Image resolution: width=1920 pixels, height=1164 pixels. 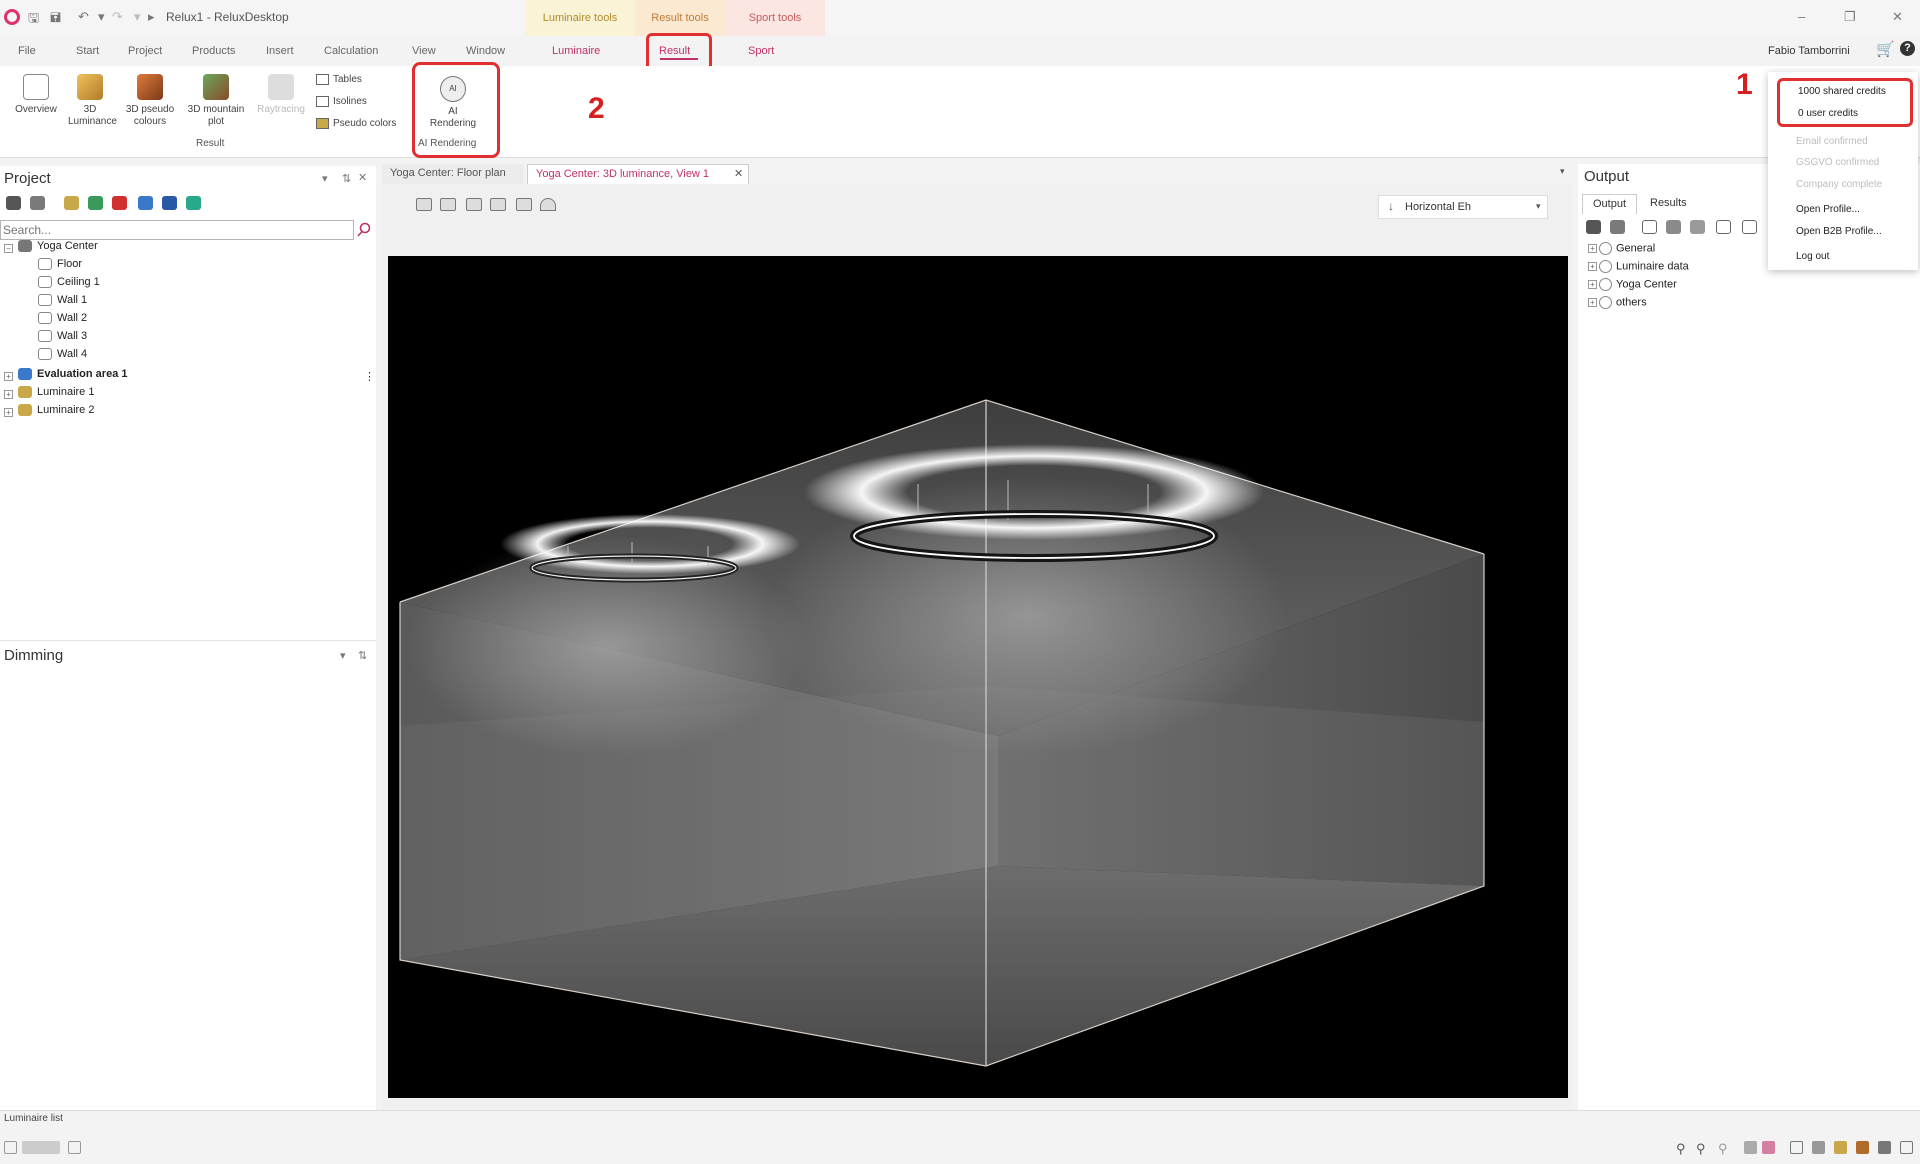 What do you see at coordinates (213, 51) in the screenshot?
I see `menu-products: Products` at bounding box center [213, 51].